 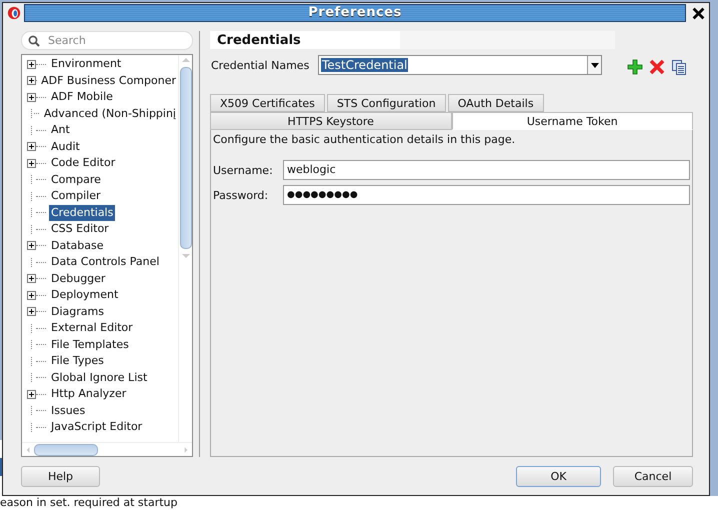 I want to click on tree-item: Environment, so click(x=86, y=64).